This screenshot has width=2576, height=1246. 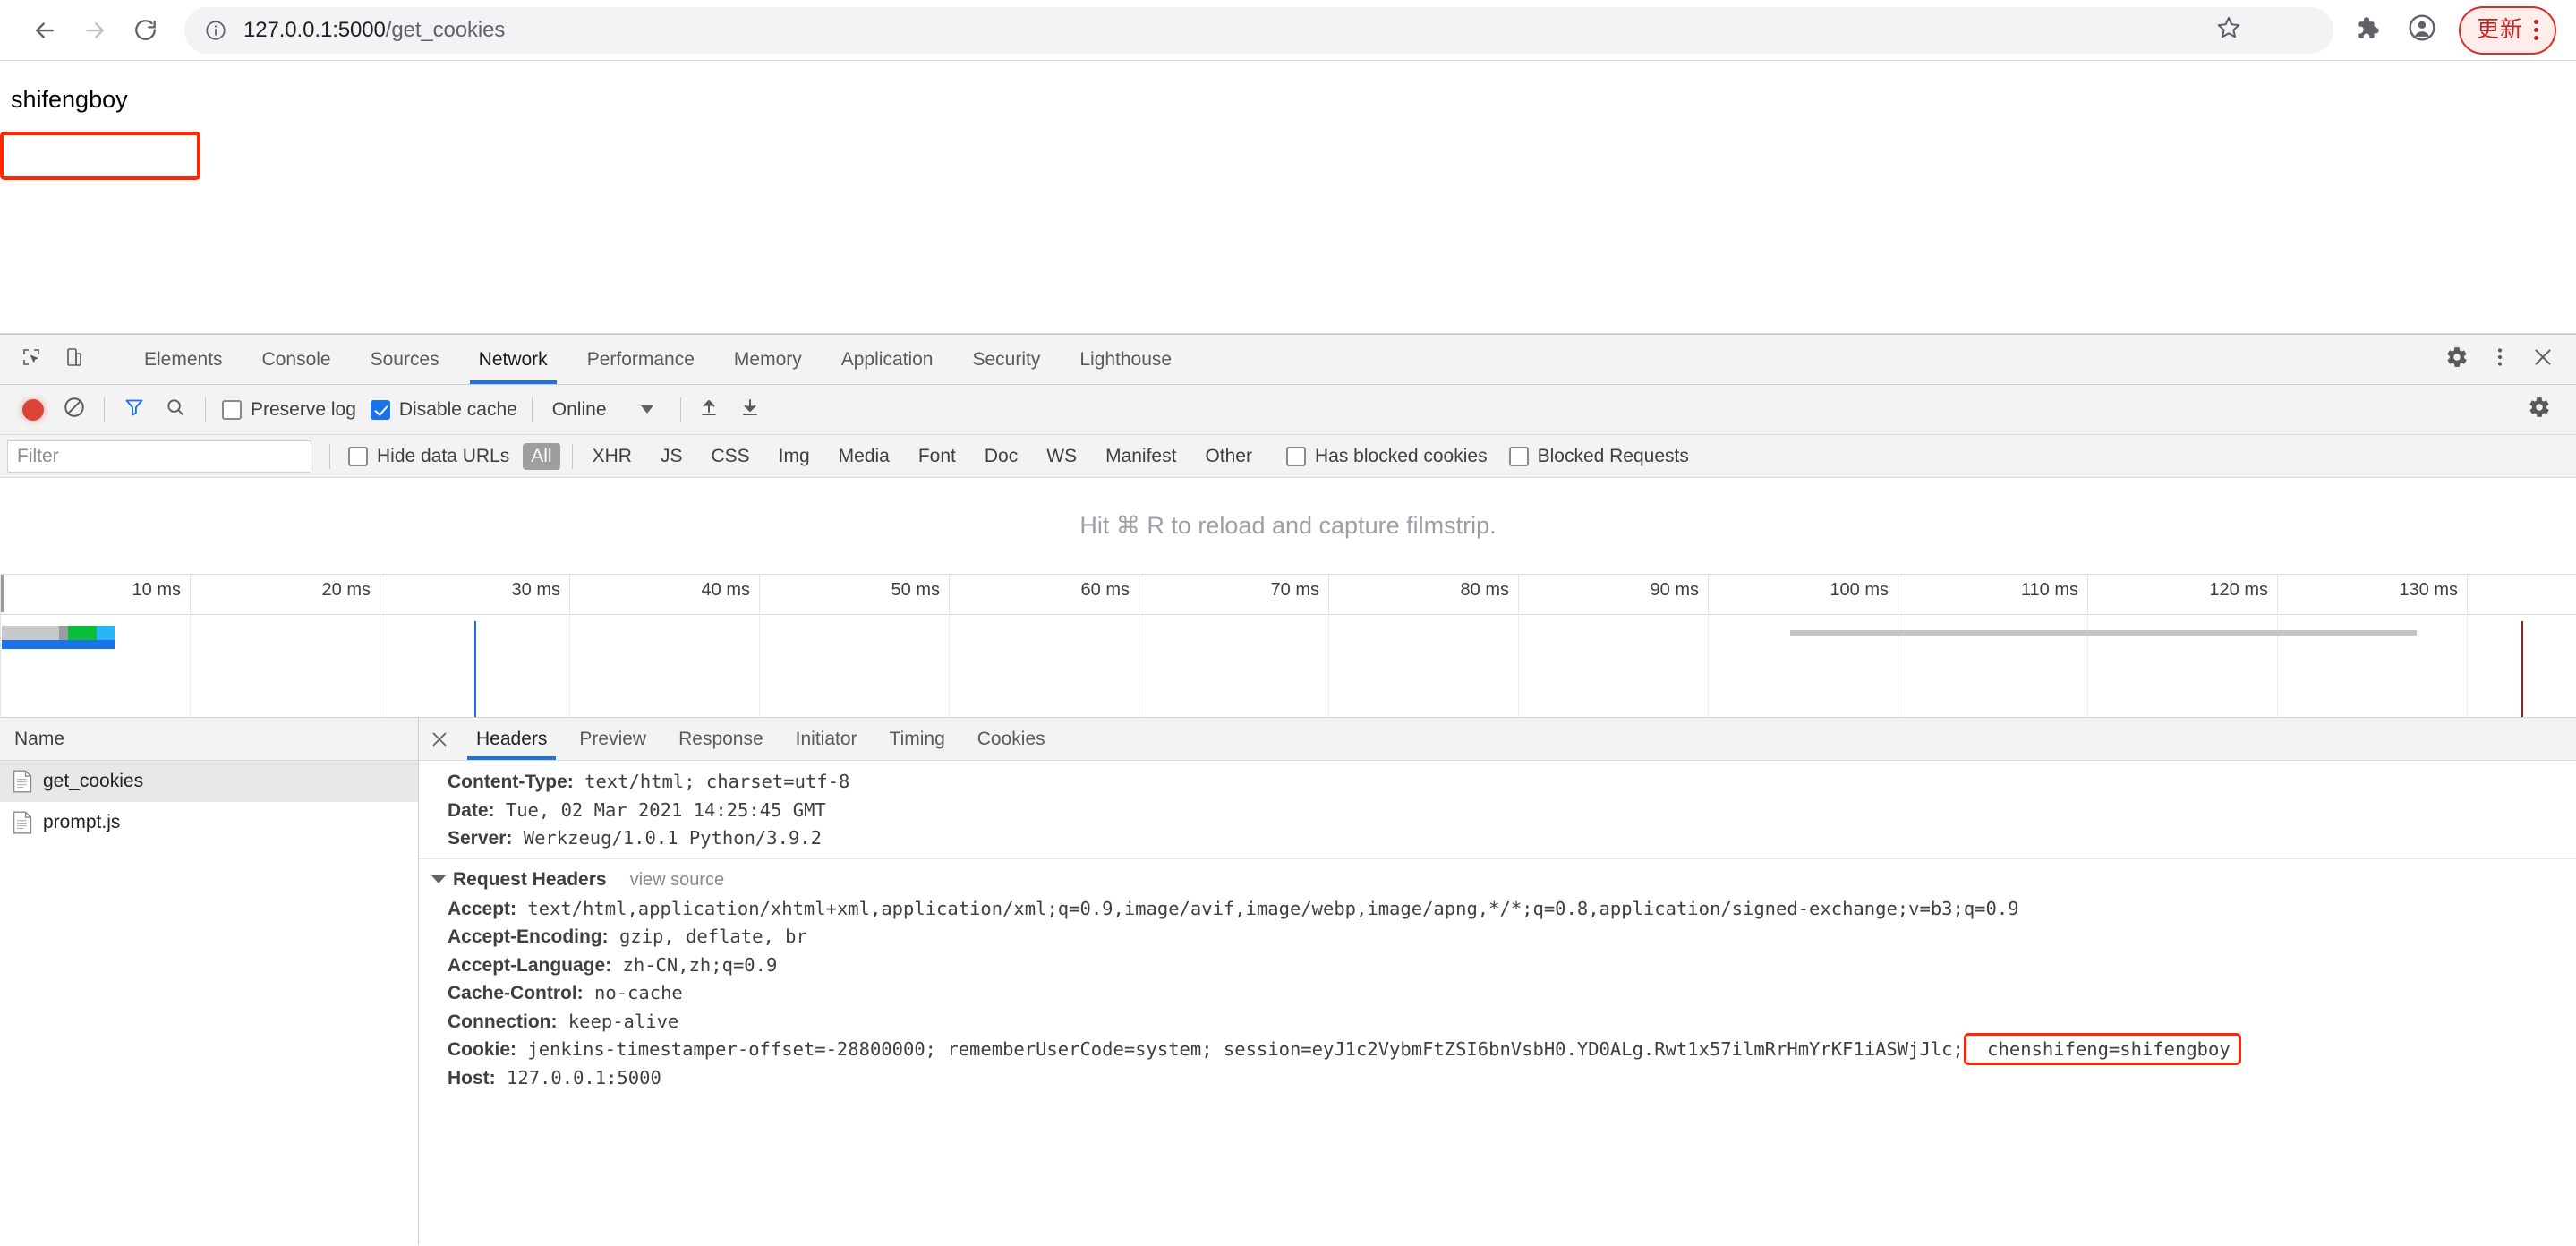 I want to click on type-filter-img: Img, so click(x=794, y=456).